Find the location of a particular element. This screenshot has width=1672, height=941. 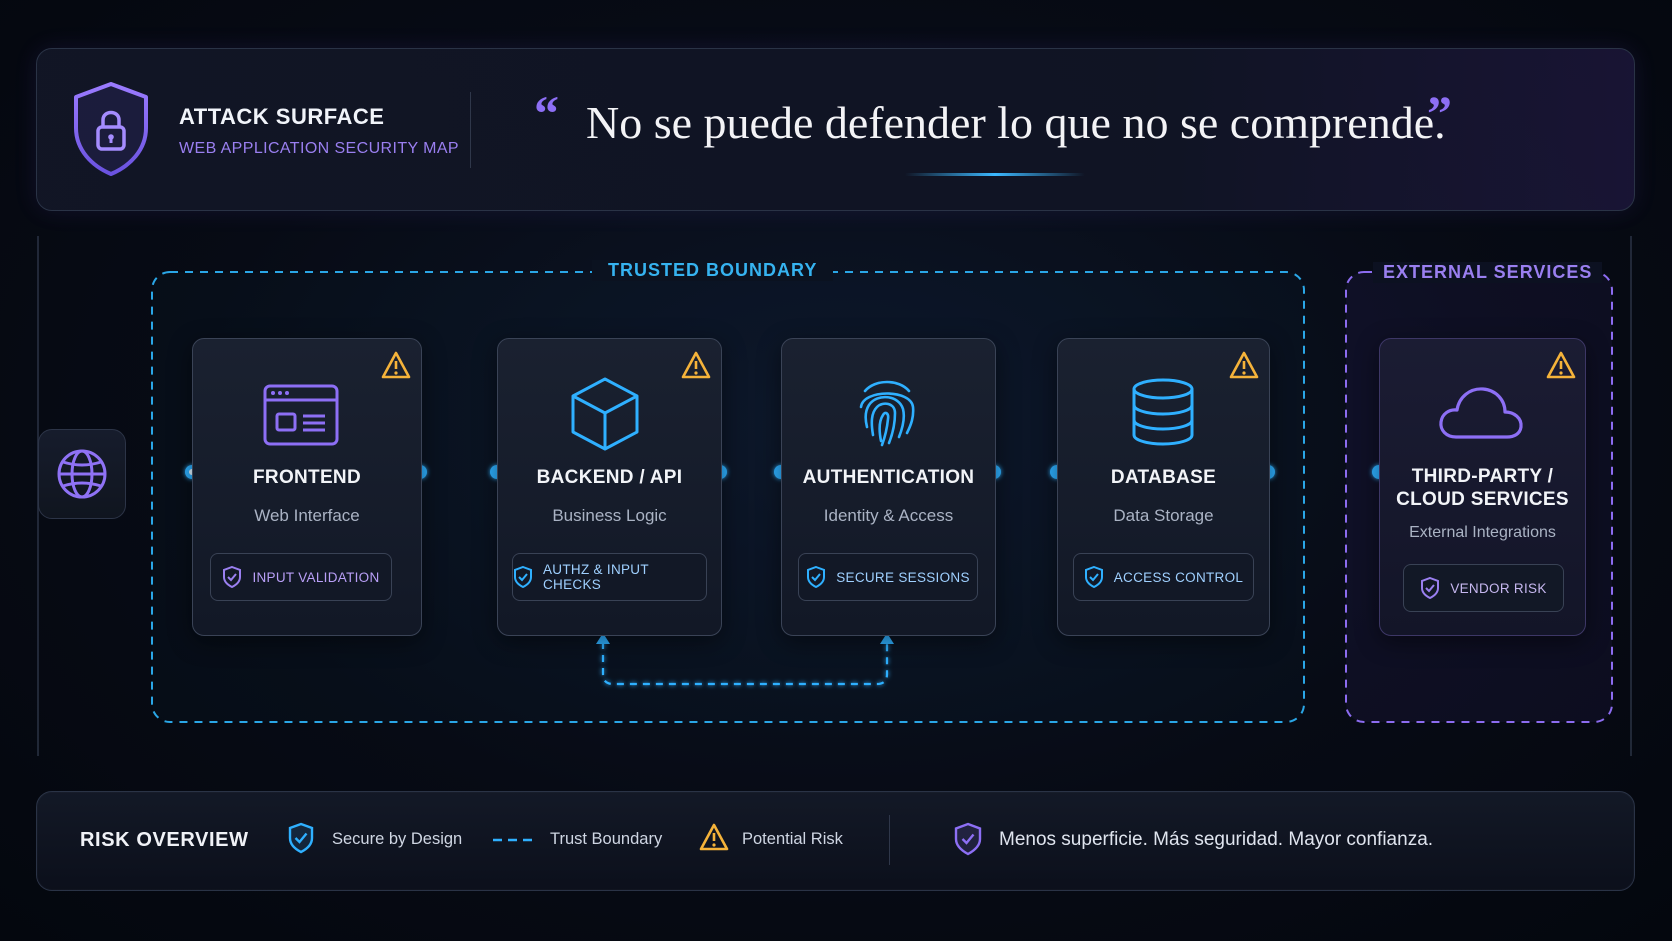

cloud-icon is located at coordinates (1481, 413).